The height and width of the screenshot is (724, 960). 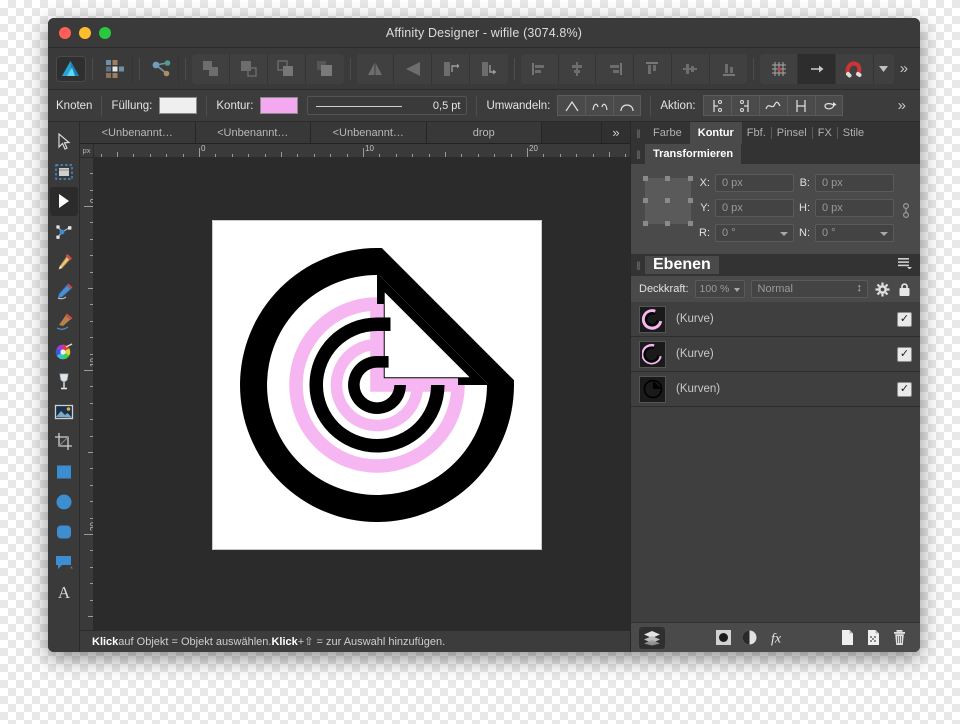 What do you see at coordinates (249, 68) in the screenshot?
I see `subtract-icon` at bounding box center [249, 68].